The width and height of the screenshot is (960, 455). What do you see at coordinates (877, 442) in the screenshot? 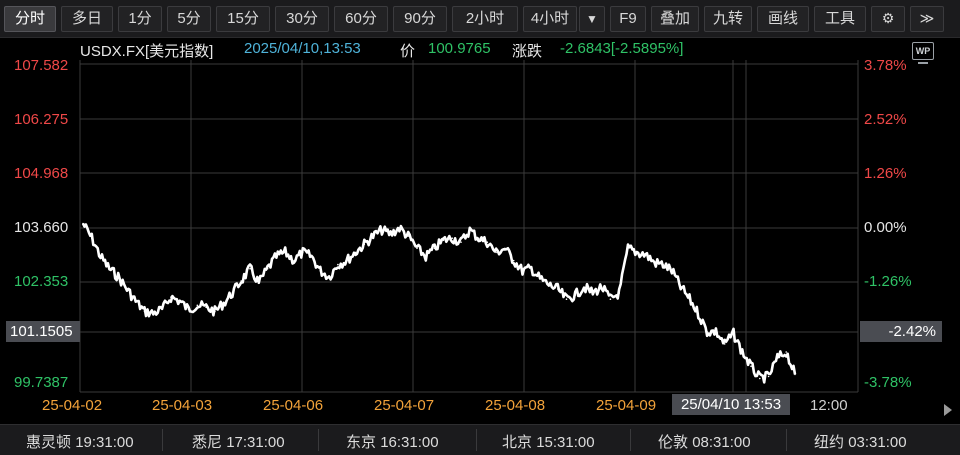
I see `clock-time: 03:31:00` at bounding box center [877, 442].